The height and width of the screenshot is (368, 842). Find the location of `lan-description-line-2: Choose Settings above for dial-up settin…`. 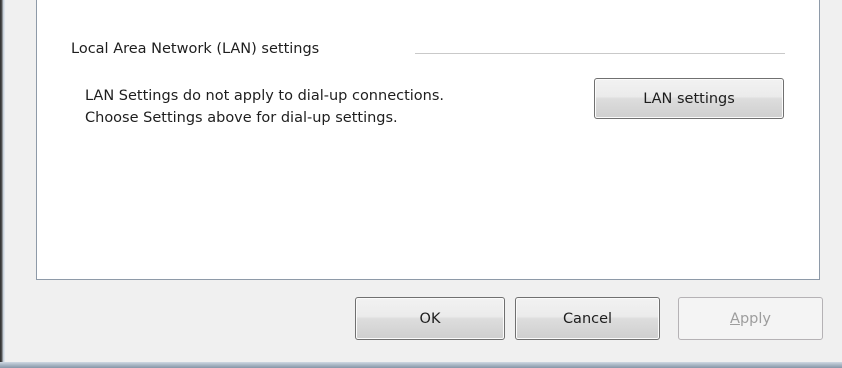

lan-description-line-2: Choose Settings above for dial-up settin… is located at coordinates (241, 118).